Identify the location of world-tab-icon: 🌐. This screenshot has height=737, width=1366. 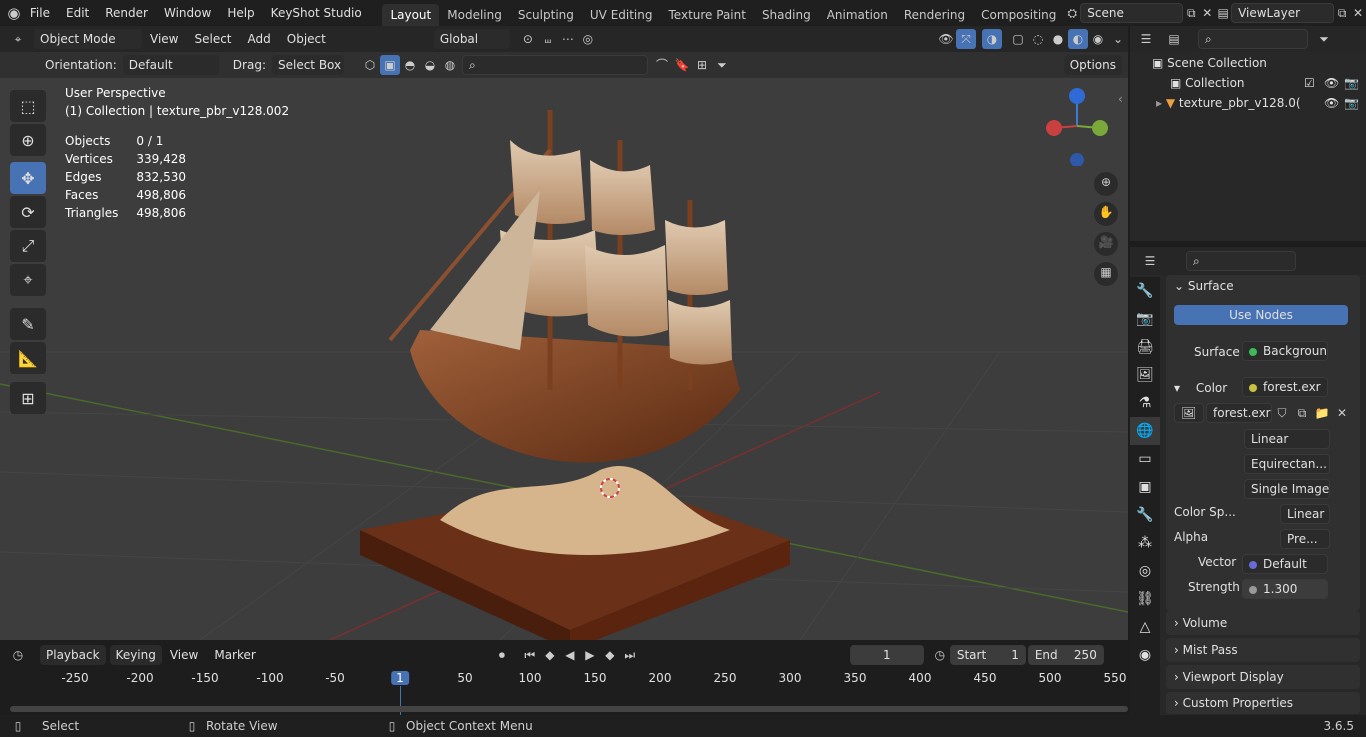
(1145, 431).